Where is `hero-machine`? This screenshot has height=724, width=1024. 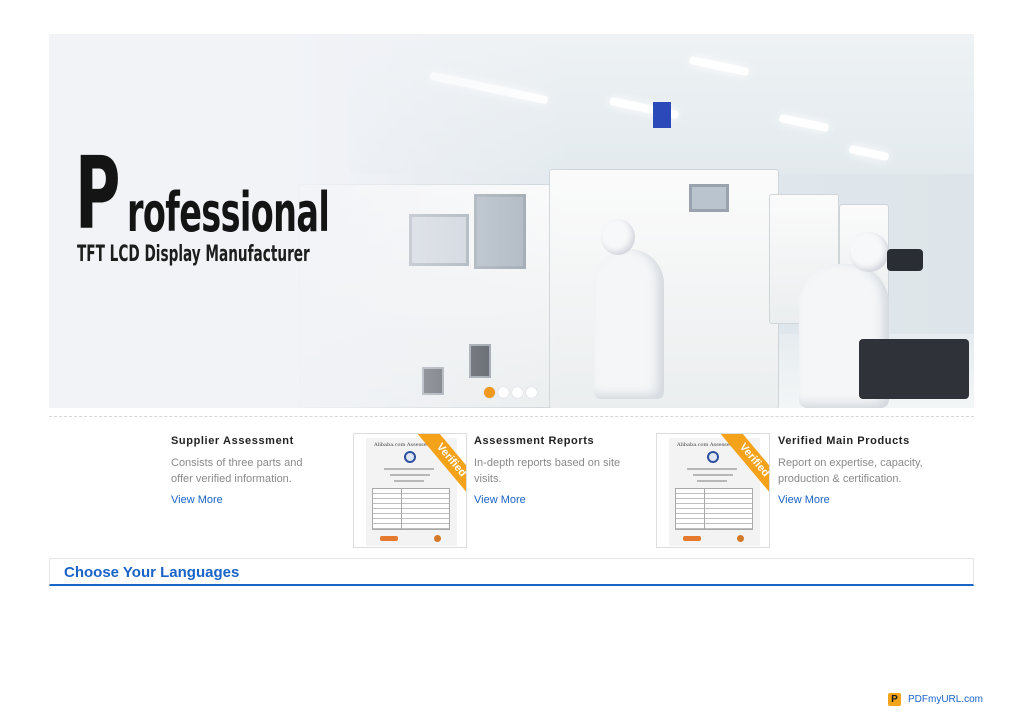
hero-machine is located at coordinates (664, 288).